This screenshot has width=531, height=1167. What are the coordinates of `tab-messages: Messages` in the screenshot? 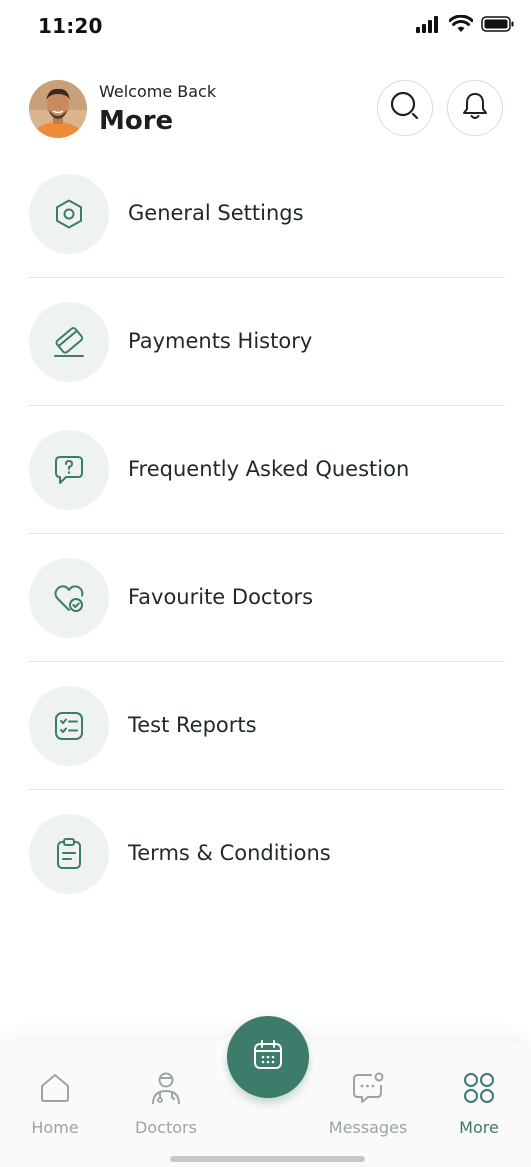 It's located at (368, 1103).